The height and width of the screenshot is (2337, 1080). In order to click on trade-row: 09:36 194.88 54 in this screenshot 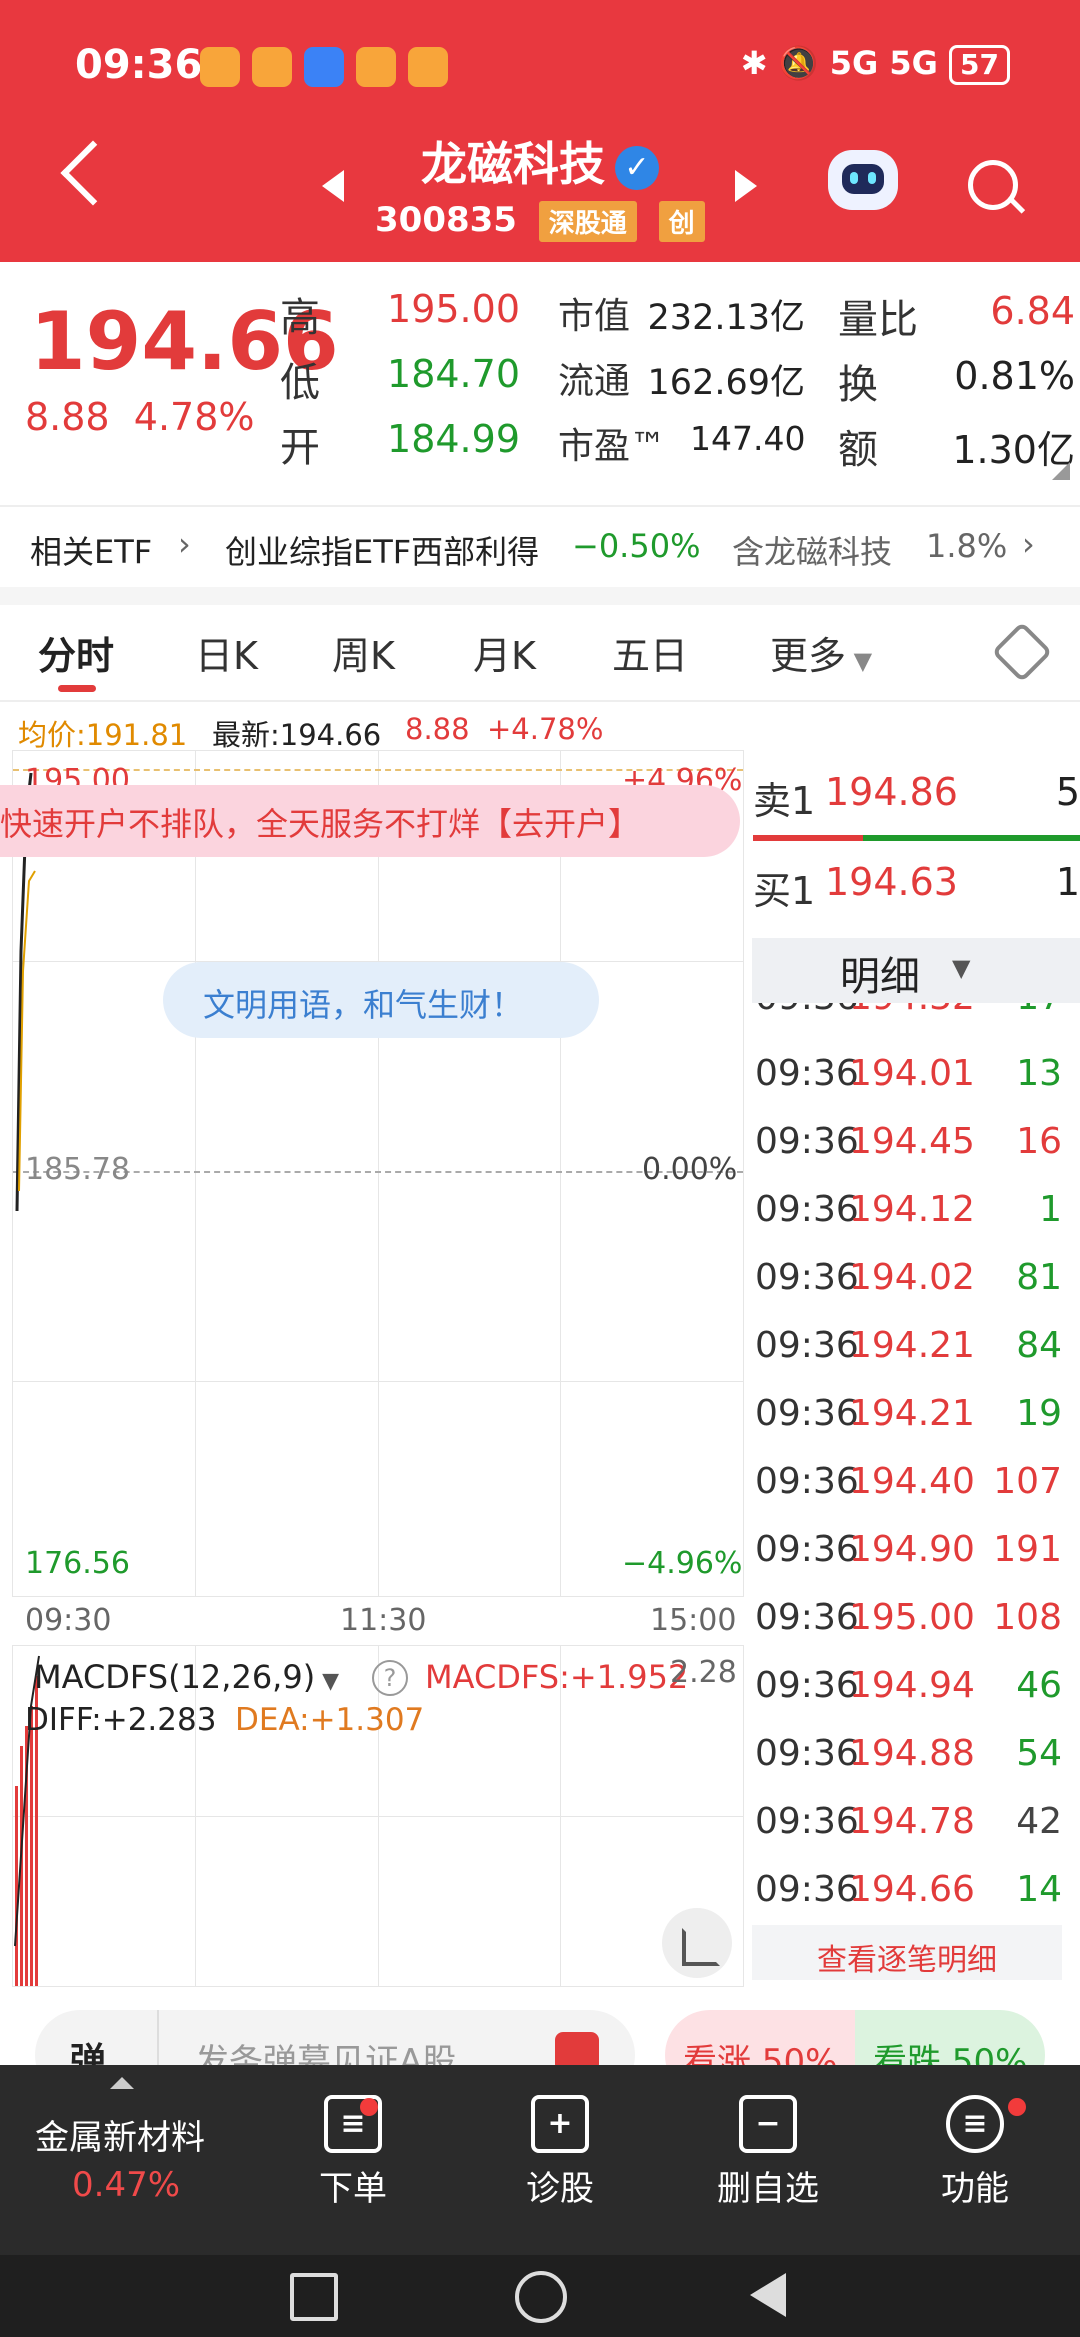, I will do `click(916, 1759)`.